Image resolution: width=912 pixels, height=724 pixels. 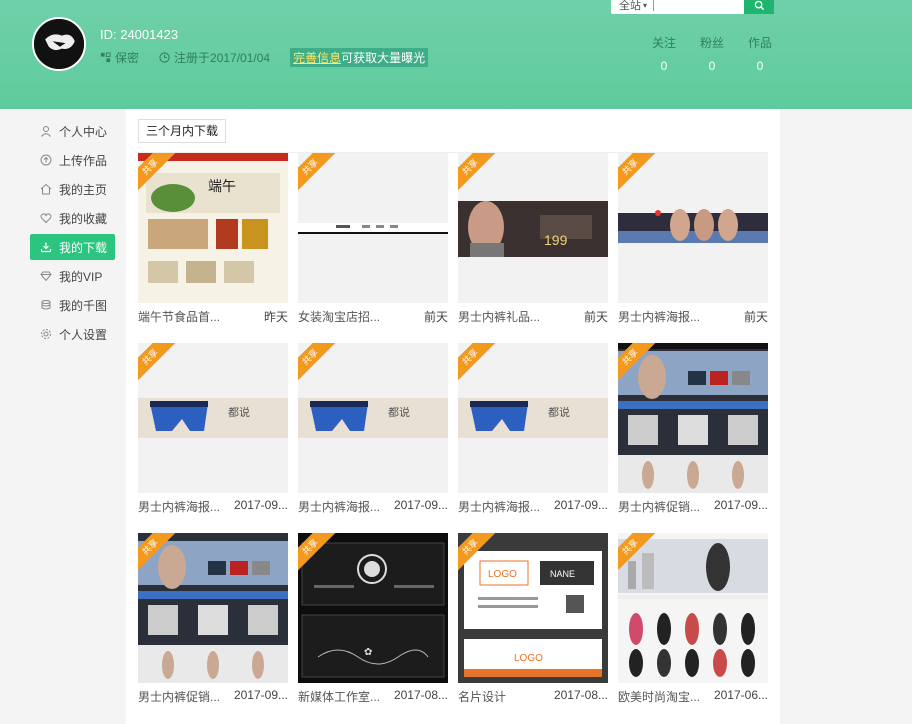 I want to click on download-icon, so click(x=46, y=247).